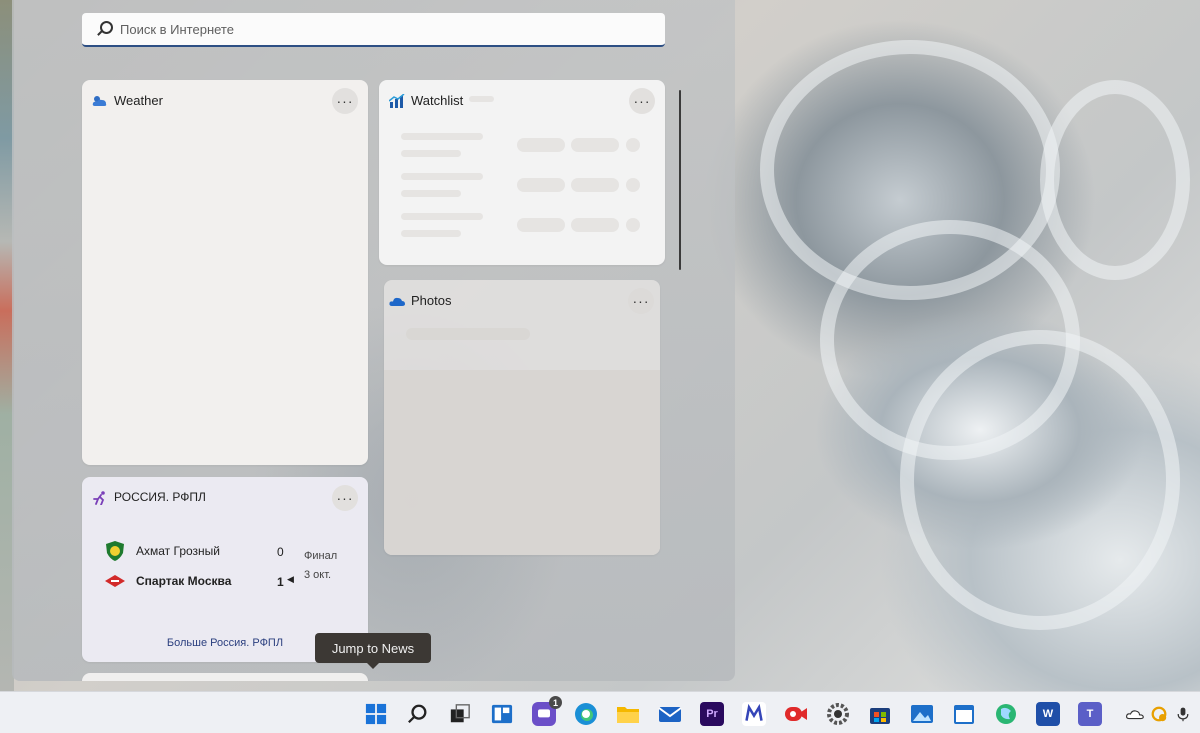 The height and width of the screenshot is (733, 1200). What do you see at coordinates (712, 714) in the screenshot?
I see `premiere-icon: Pr` at bounding box center [712, 714].